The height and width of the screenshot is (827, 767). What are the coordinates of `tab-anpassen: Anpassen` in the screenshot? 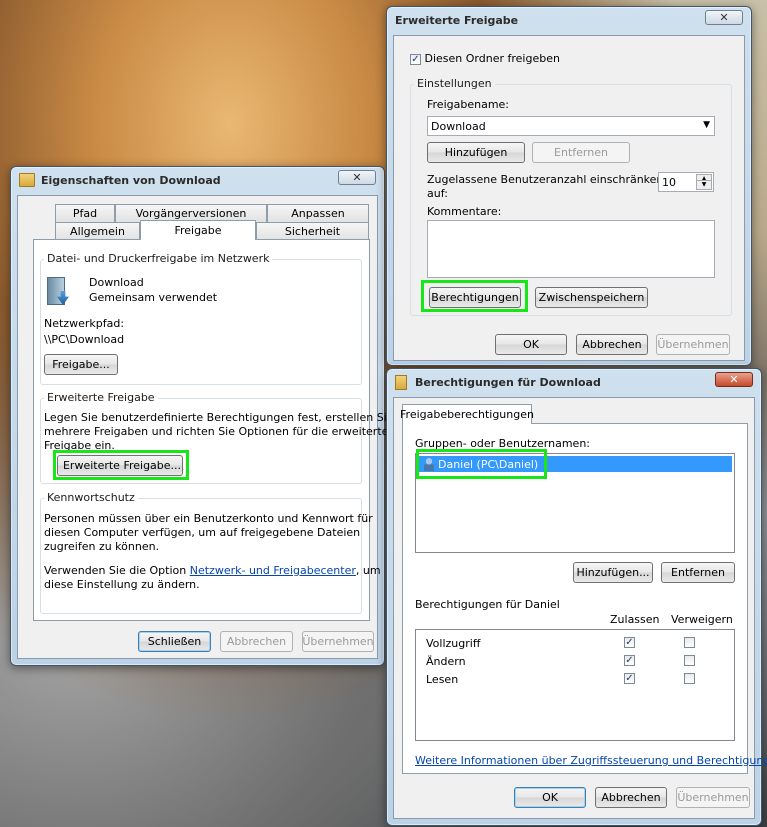 It's located at (318, 213).